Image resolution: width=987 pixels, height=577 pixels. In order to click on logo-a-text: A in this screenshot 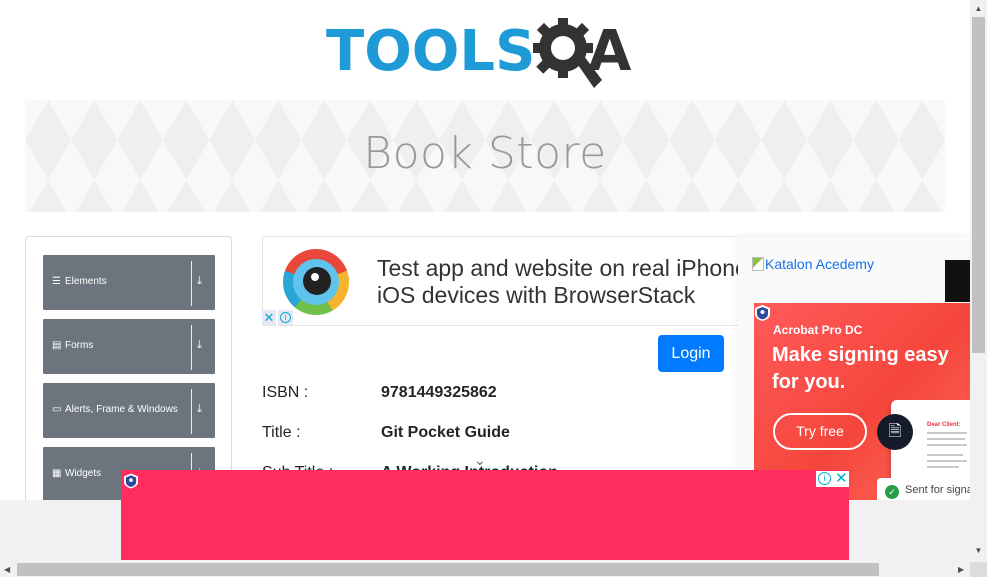, I will do `click(610, 51)`.